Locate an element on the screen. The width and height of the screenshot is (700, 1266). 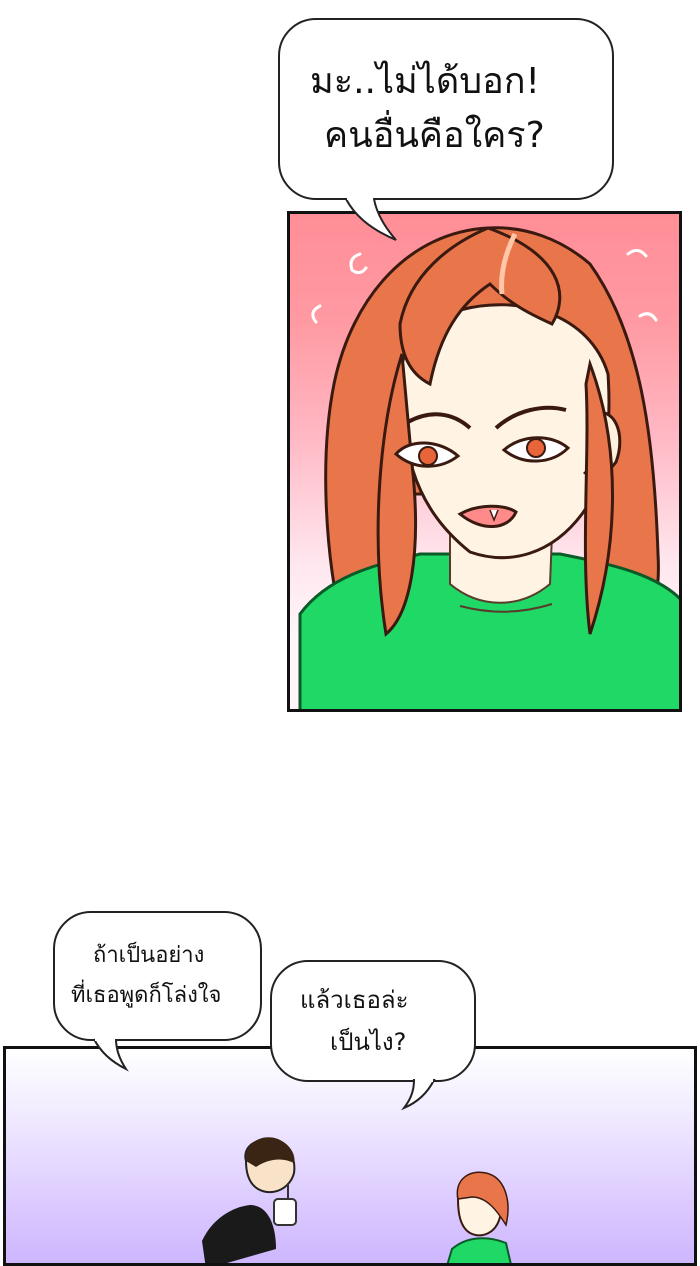
girl-figure is located at coordinates (479, 1217).